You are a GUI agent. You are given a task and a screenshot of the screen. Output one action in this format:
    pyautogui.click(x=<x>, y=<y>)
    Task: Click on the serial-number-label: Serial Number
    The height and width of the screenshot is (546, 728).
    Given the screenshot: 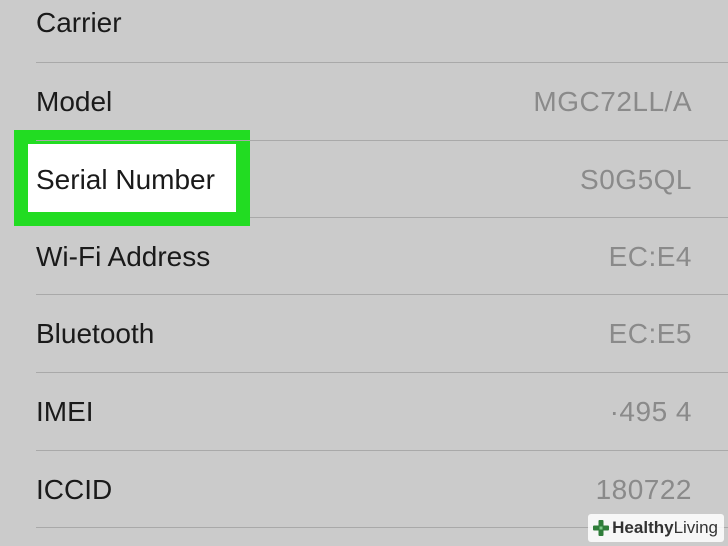 What is the action you would take?
    pyautogui.click(x=125, y=179)
    